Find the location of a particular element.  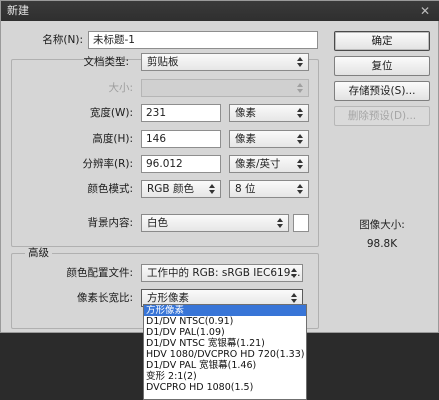

dialog-title: 新建 is located at coordinates (18, 10).